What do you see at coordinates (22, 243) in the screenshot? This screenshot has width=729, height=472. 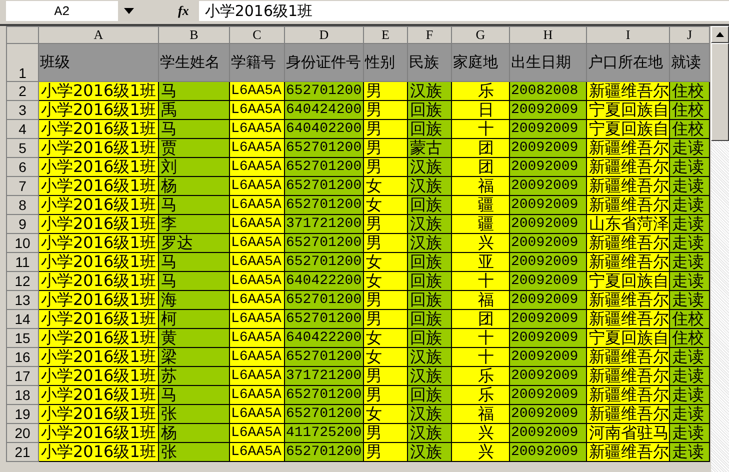 I see `row-header: 10` at bounding box center [22, 243].